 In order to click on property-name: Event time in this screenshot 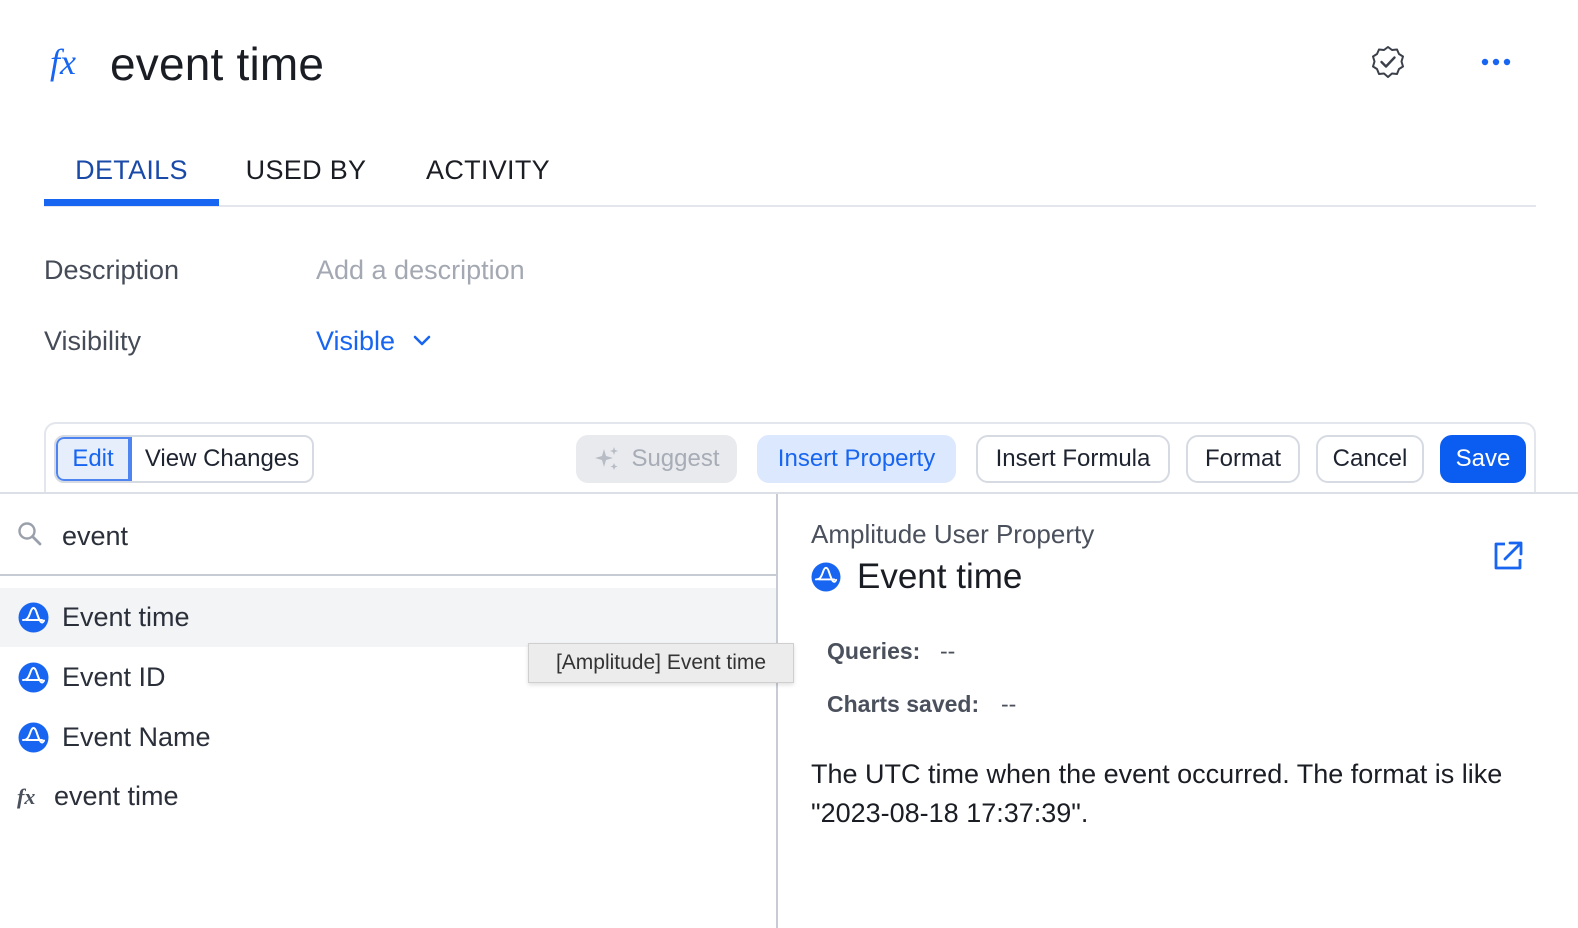, I will do `click(940, 576)`.